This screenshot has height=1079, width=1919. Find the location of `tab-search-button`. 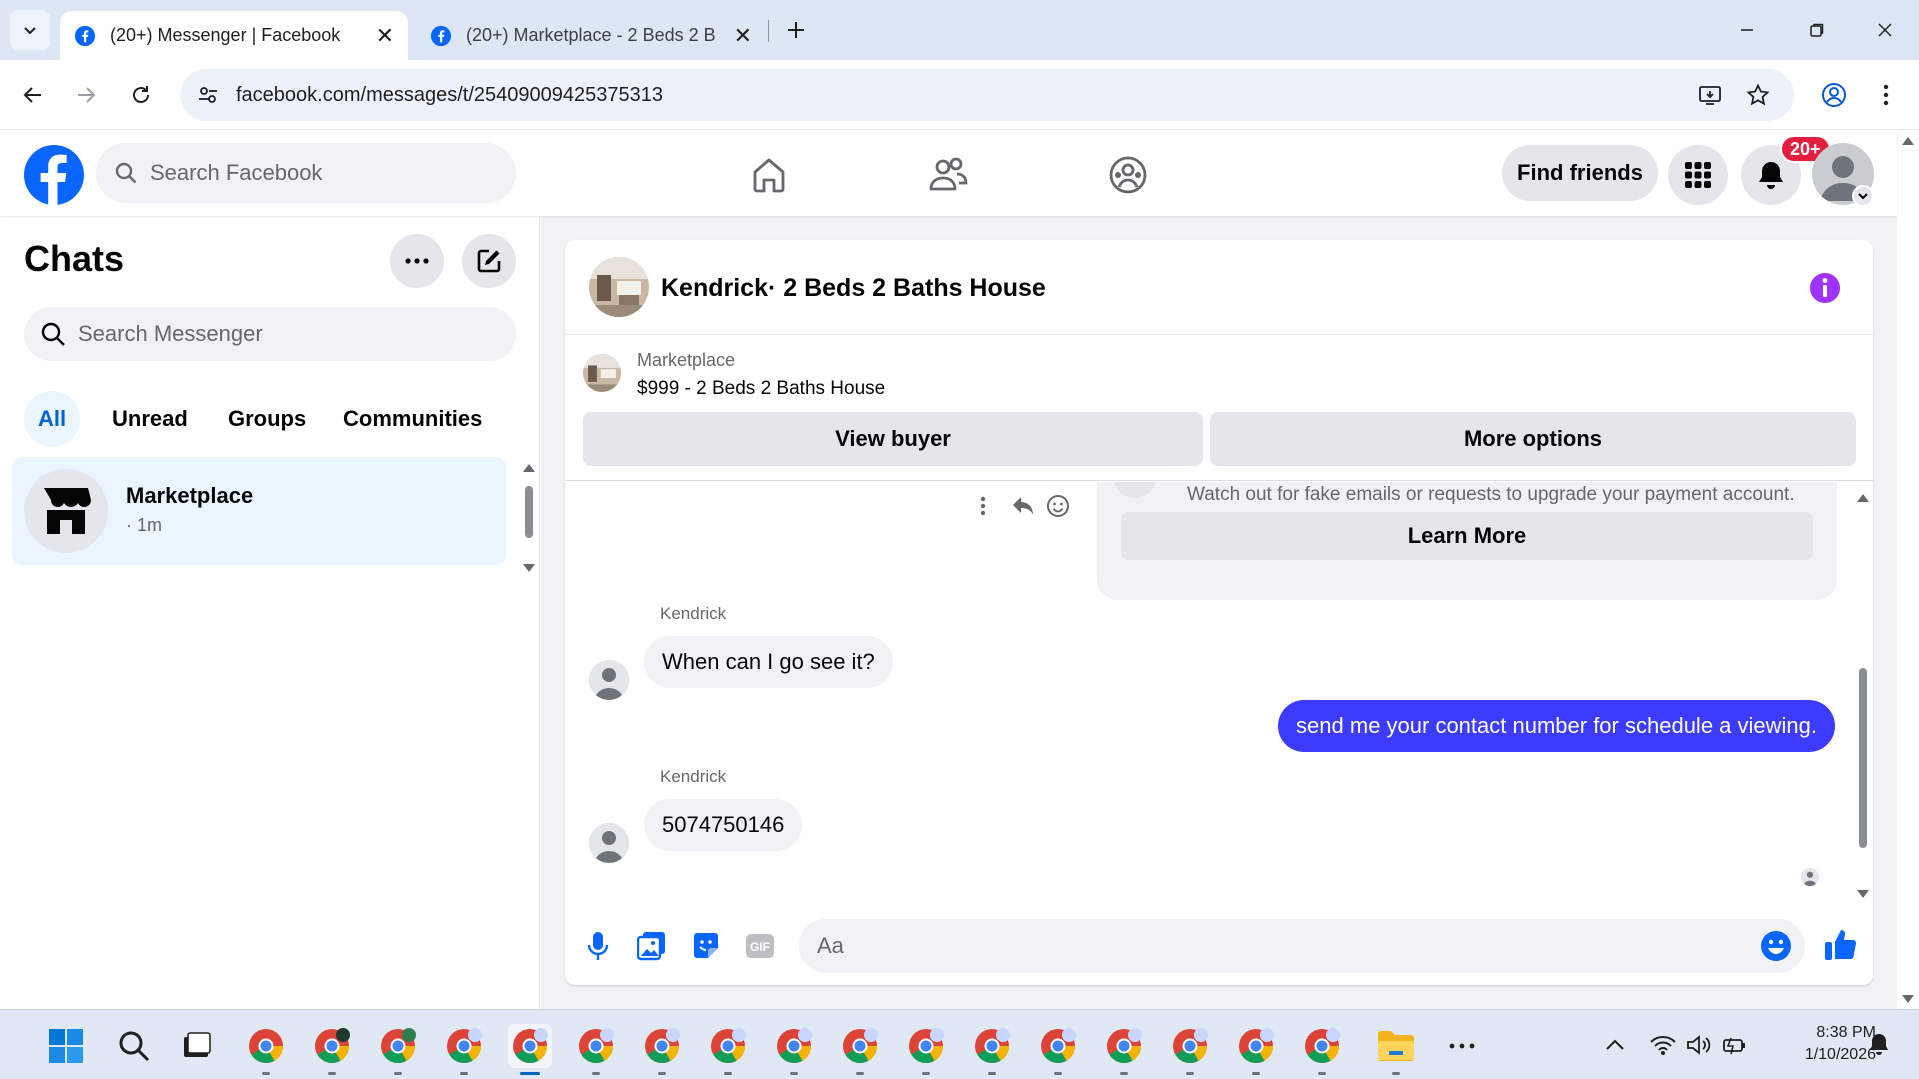

tab-search-button is located at coordinates (30, 30).